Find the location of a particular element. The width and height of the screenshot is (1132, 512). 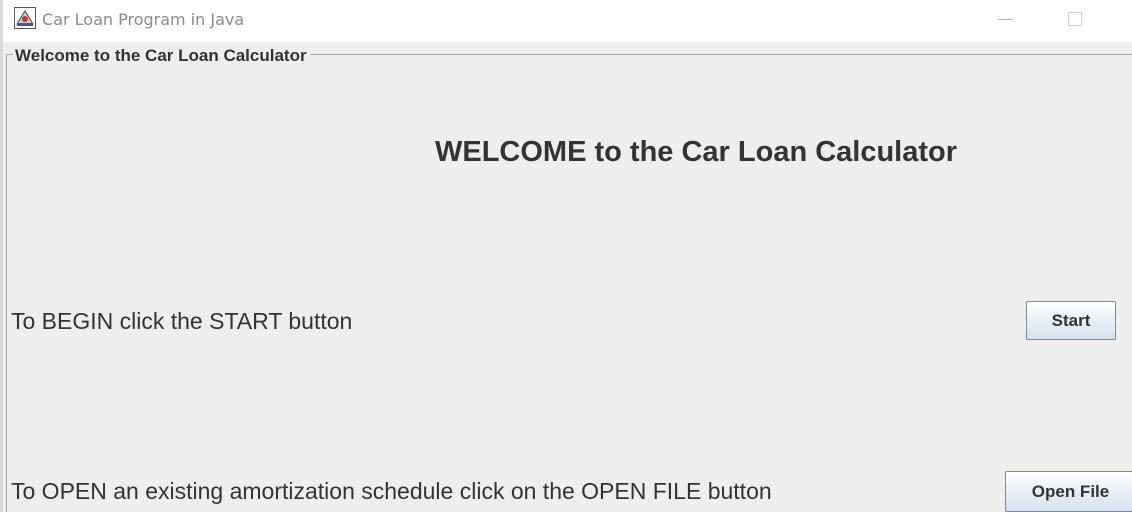

panel-legend: Welcome to the Car Loan Calculator is located at coordinates (161, 56).